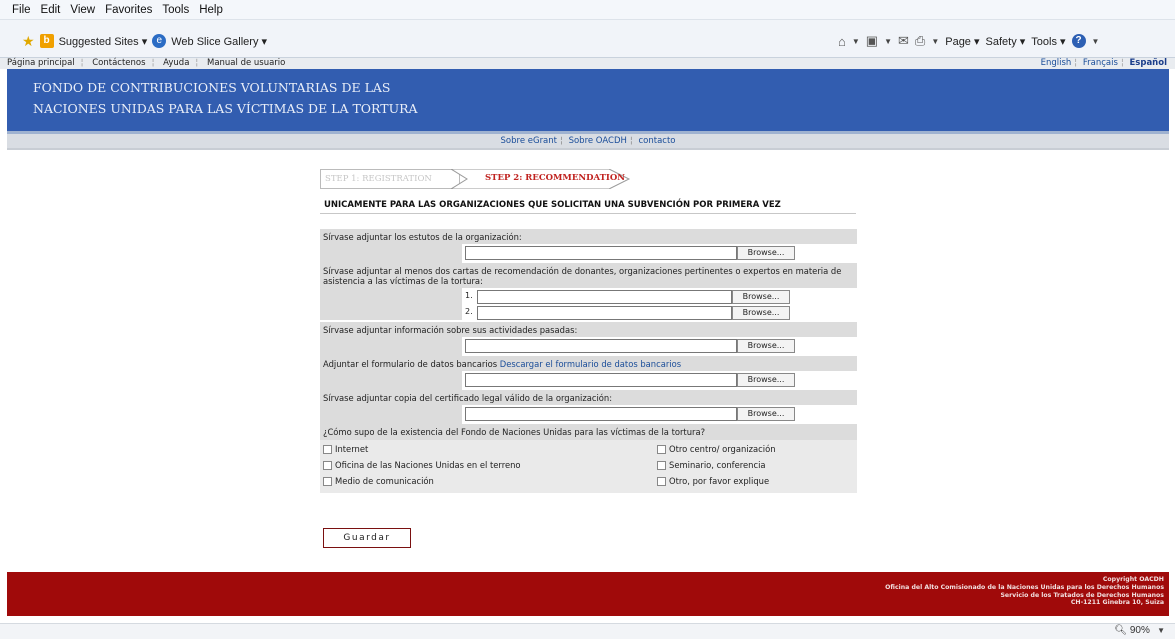 The height and width of the screenshot is (639, 1175). What do you see at coordinates (175, 10) in the screenshot?
I see `menu-tools: Tools` at bounding box center [175, 10].